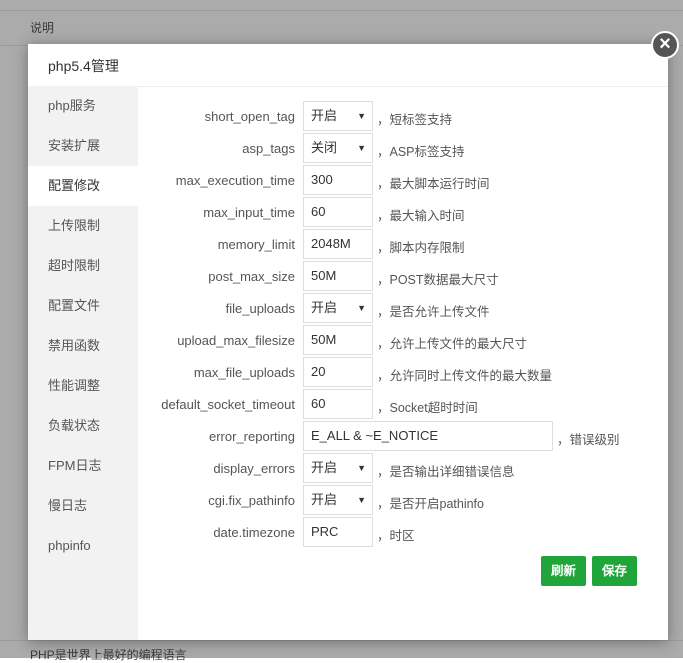 This screenshot has width=683, height=663. I want to click on setting-description: ，ASP标签支持, so click(421, 152).